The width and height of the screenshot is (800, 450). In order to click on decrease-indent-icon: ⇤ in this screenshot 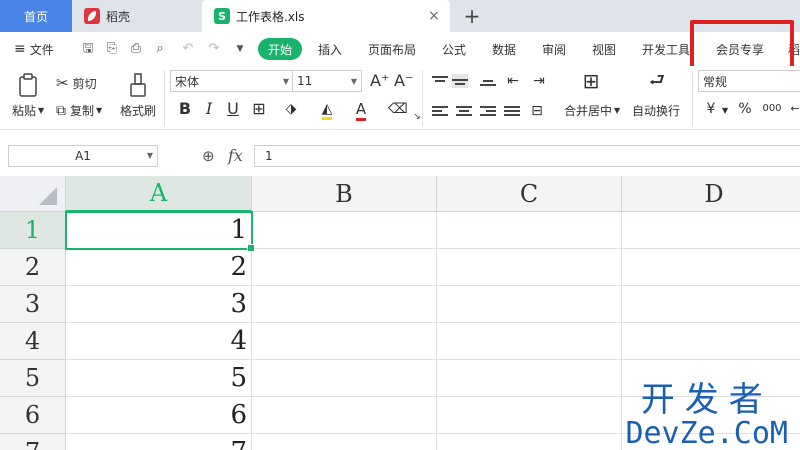, I will do `click(513, 81)`.